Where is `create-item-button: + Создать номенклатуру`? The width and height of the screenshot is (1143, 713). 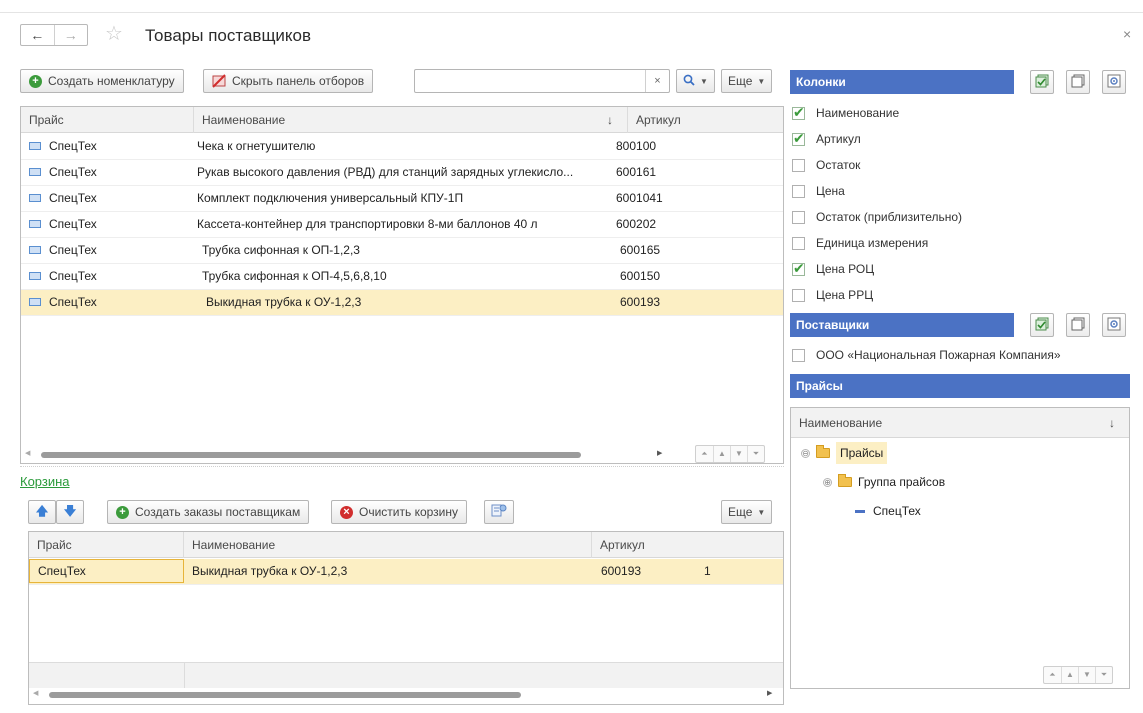 create-item-button: + Создать номенклатуру is located at coordinates (102, 81).